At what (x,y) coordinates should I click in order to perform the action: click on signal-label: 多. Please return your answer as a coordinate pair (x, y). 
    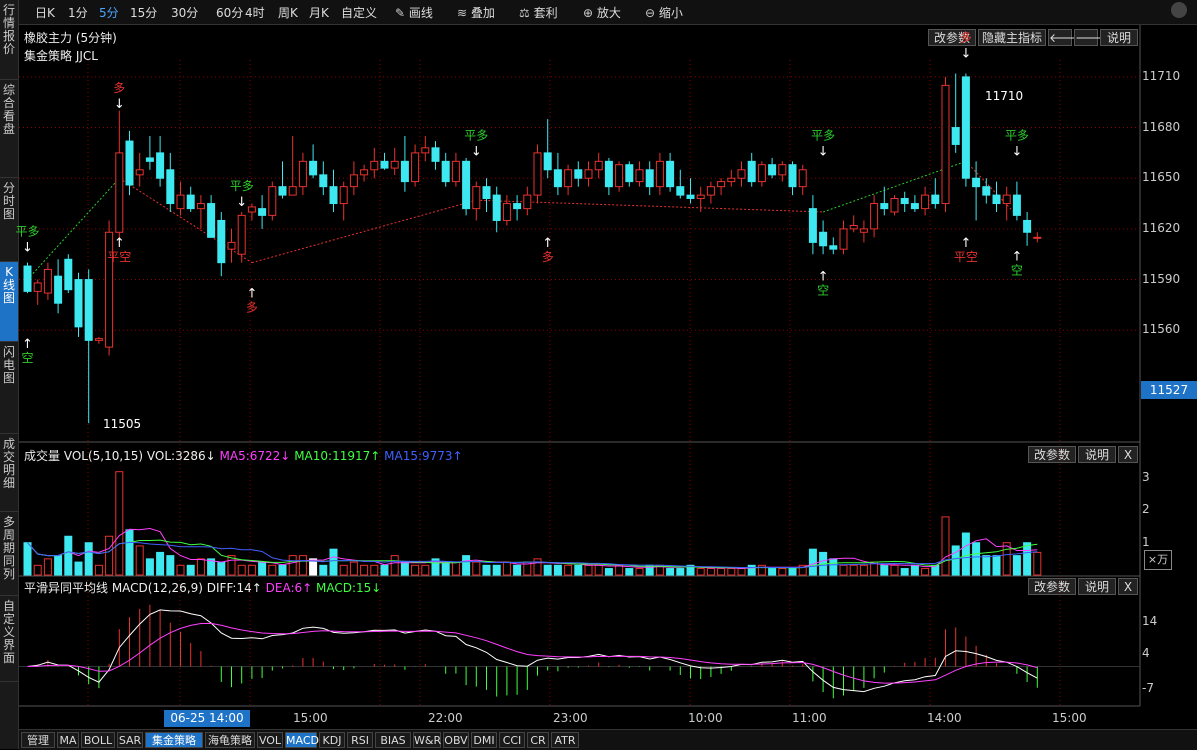
    Looking at the image, I should click on (119, 88).